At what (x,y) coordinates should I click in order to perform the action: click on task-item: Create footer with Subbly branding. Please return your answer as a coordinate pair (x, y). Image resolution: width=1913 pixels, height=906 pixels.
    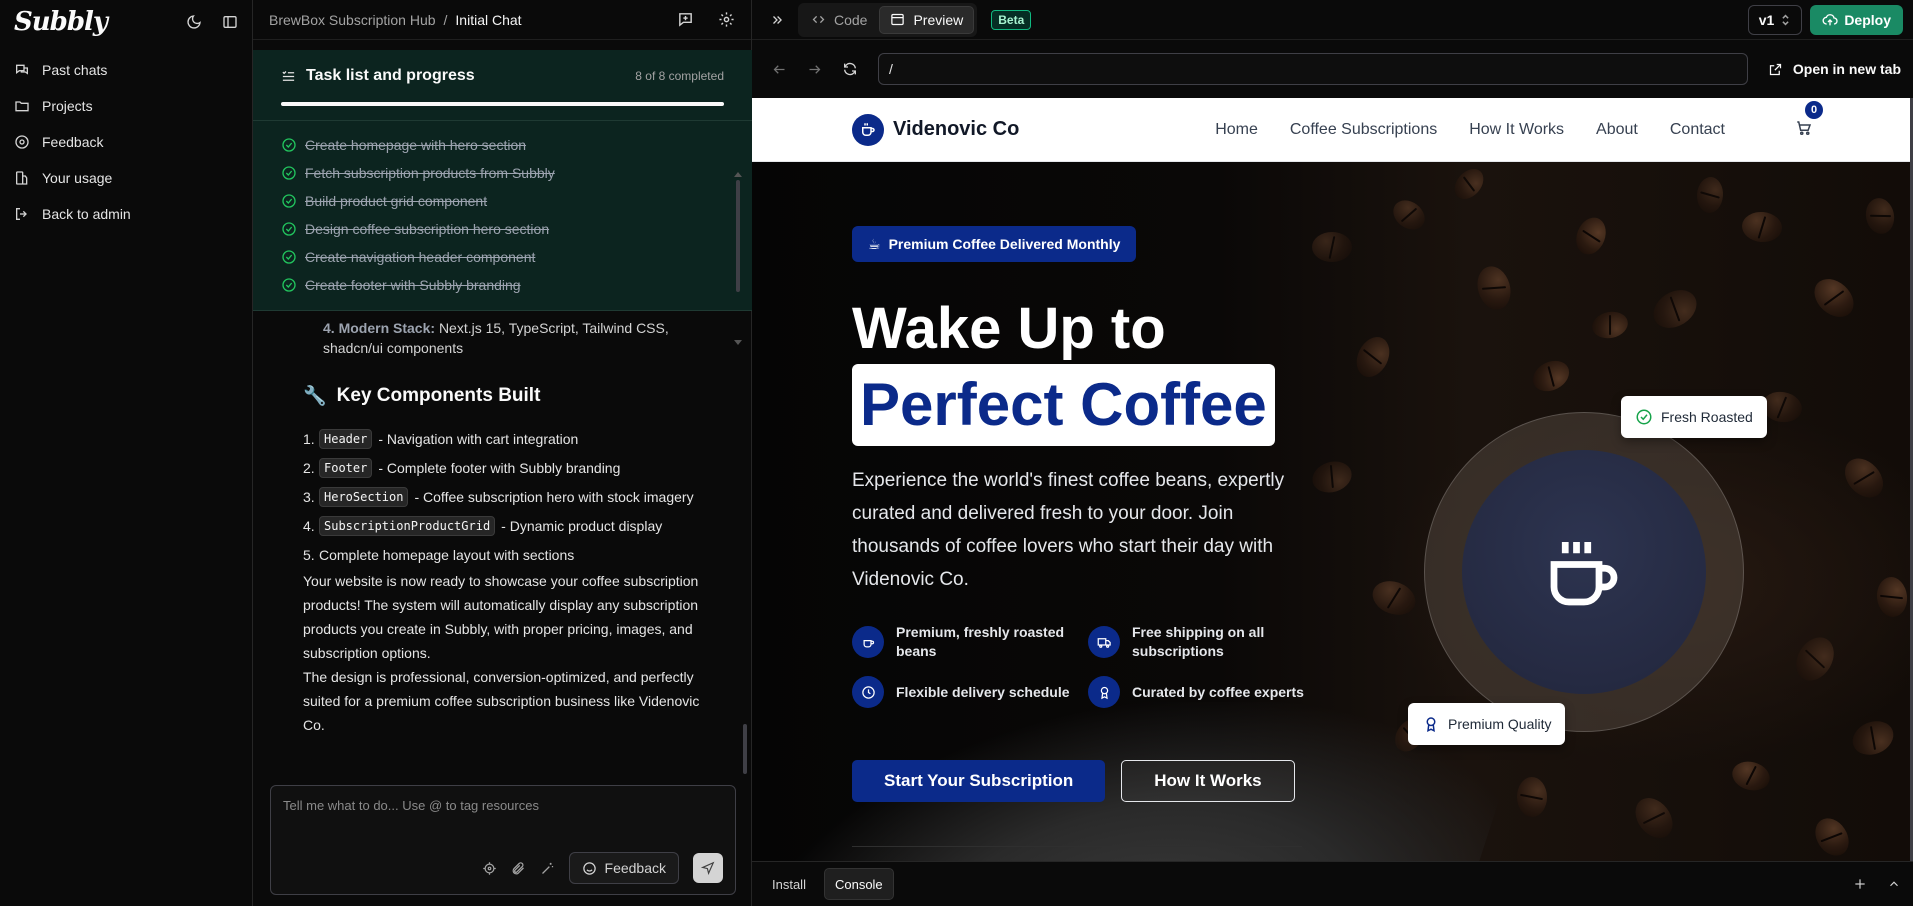
    Looking at the image, I should click on (502, 285).